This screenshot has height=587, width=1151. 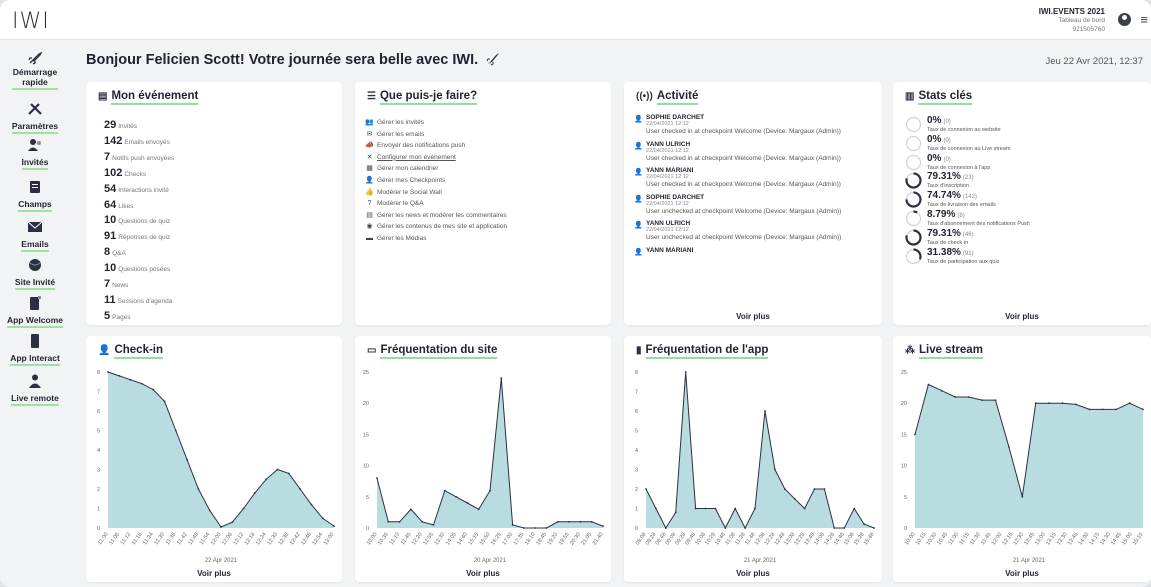 What do you see at coordinates (436, 193) in the screenshot?
I see `action-link: 👍 Modérer le Social Wall` at bounding box center [436, 193].